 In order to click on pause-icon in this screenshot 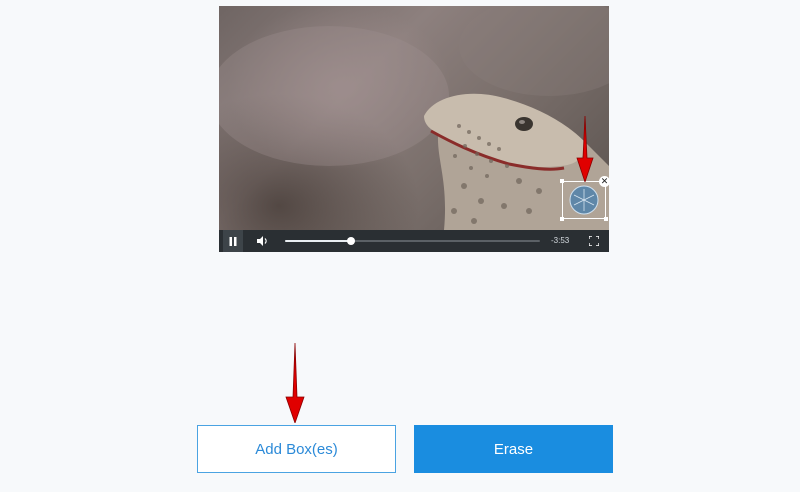, I will do `click(233, 241)`.